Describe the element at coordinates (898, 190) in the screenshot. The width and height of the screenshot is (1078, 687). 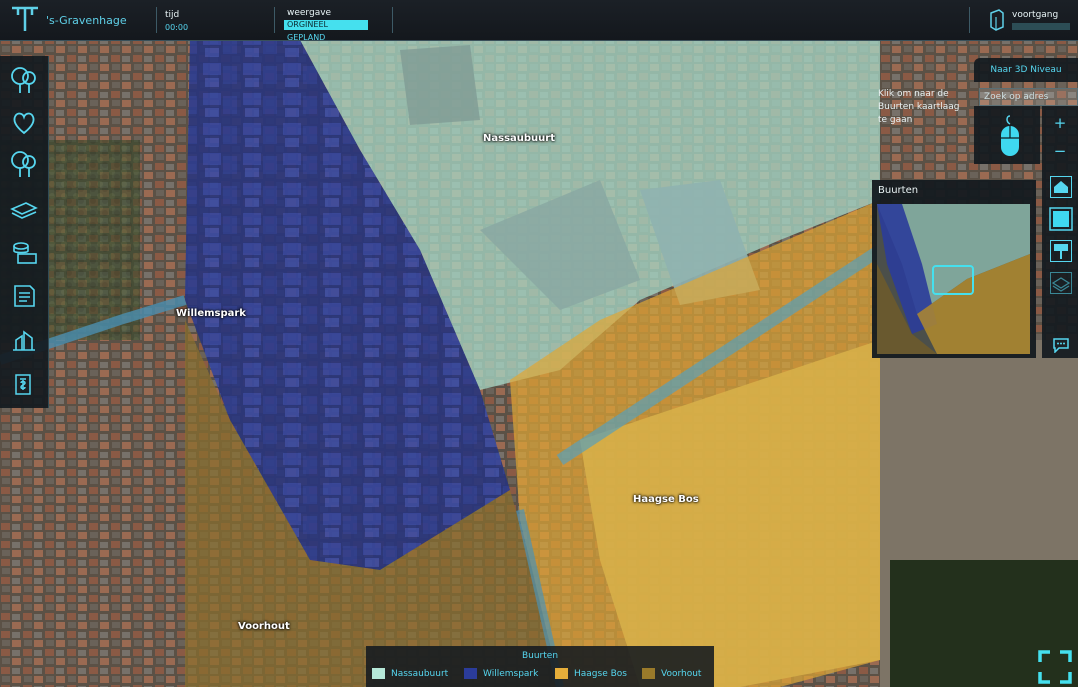
I see `minimap-title: Buurten` at that location.